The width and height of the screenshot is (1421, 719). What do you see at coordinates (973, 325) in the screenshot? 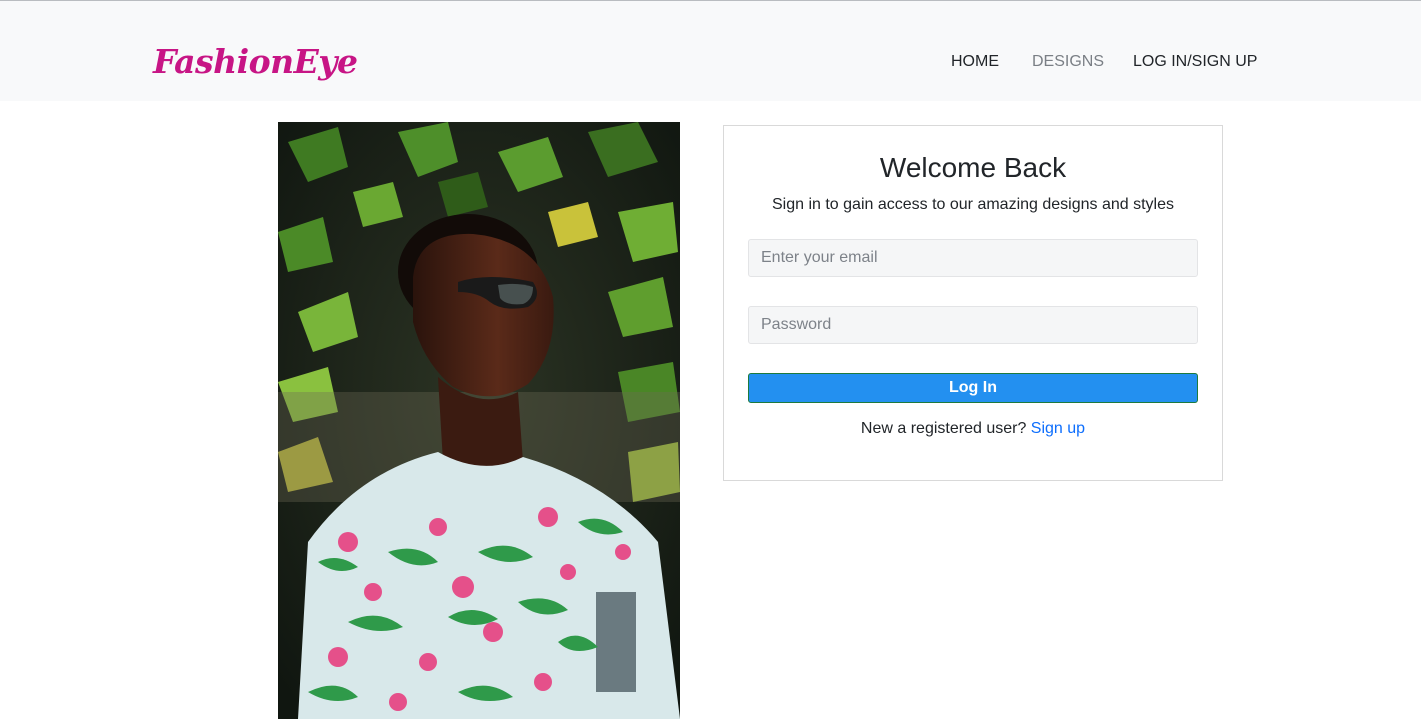
I see `password-field` at bounding box center [973, 325].